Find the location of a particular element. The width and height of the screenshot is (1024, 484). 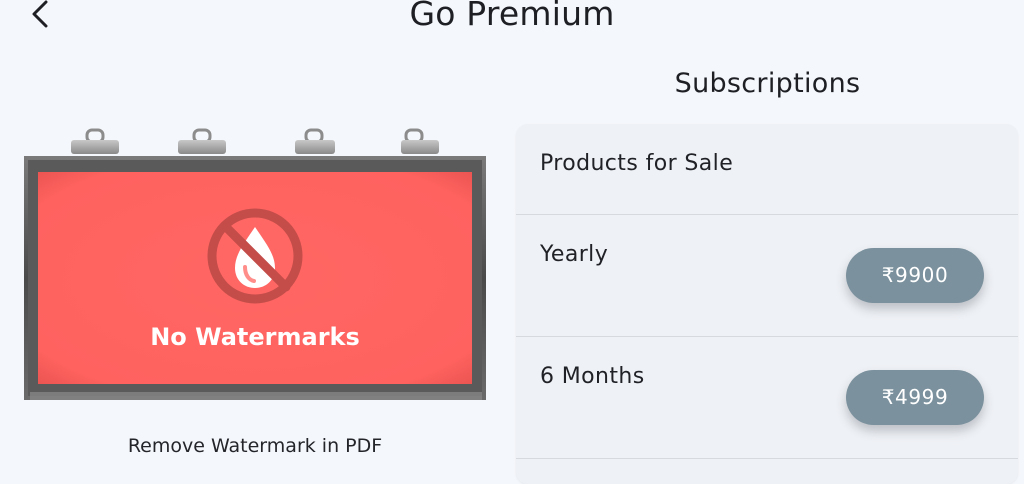

page-title: Go Premium is located at coordinates (512, 16).